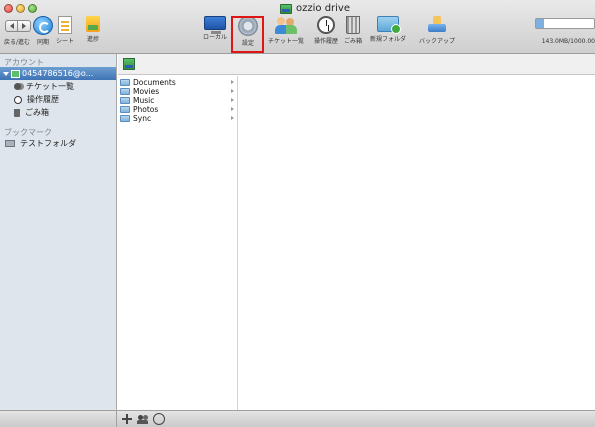  What do you see at coordinates (65, 25) in the screenshot?
I see `sheet-icon` at bounding box center [65, 25].